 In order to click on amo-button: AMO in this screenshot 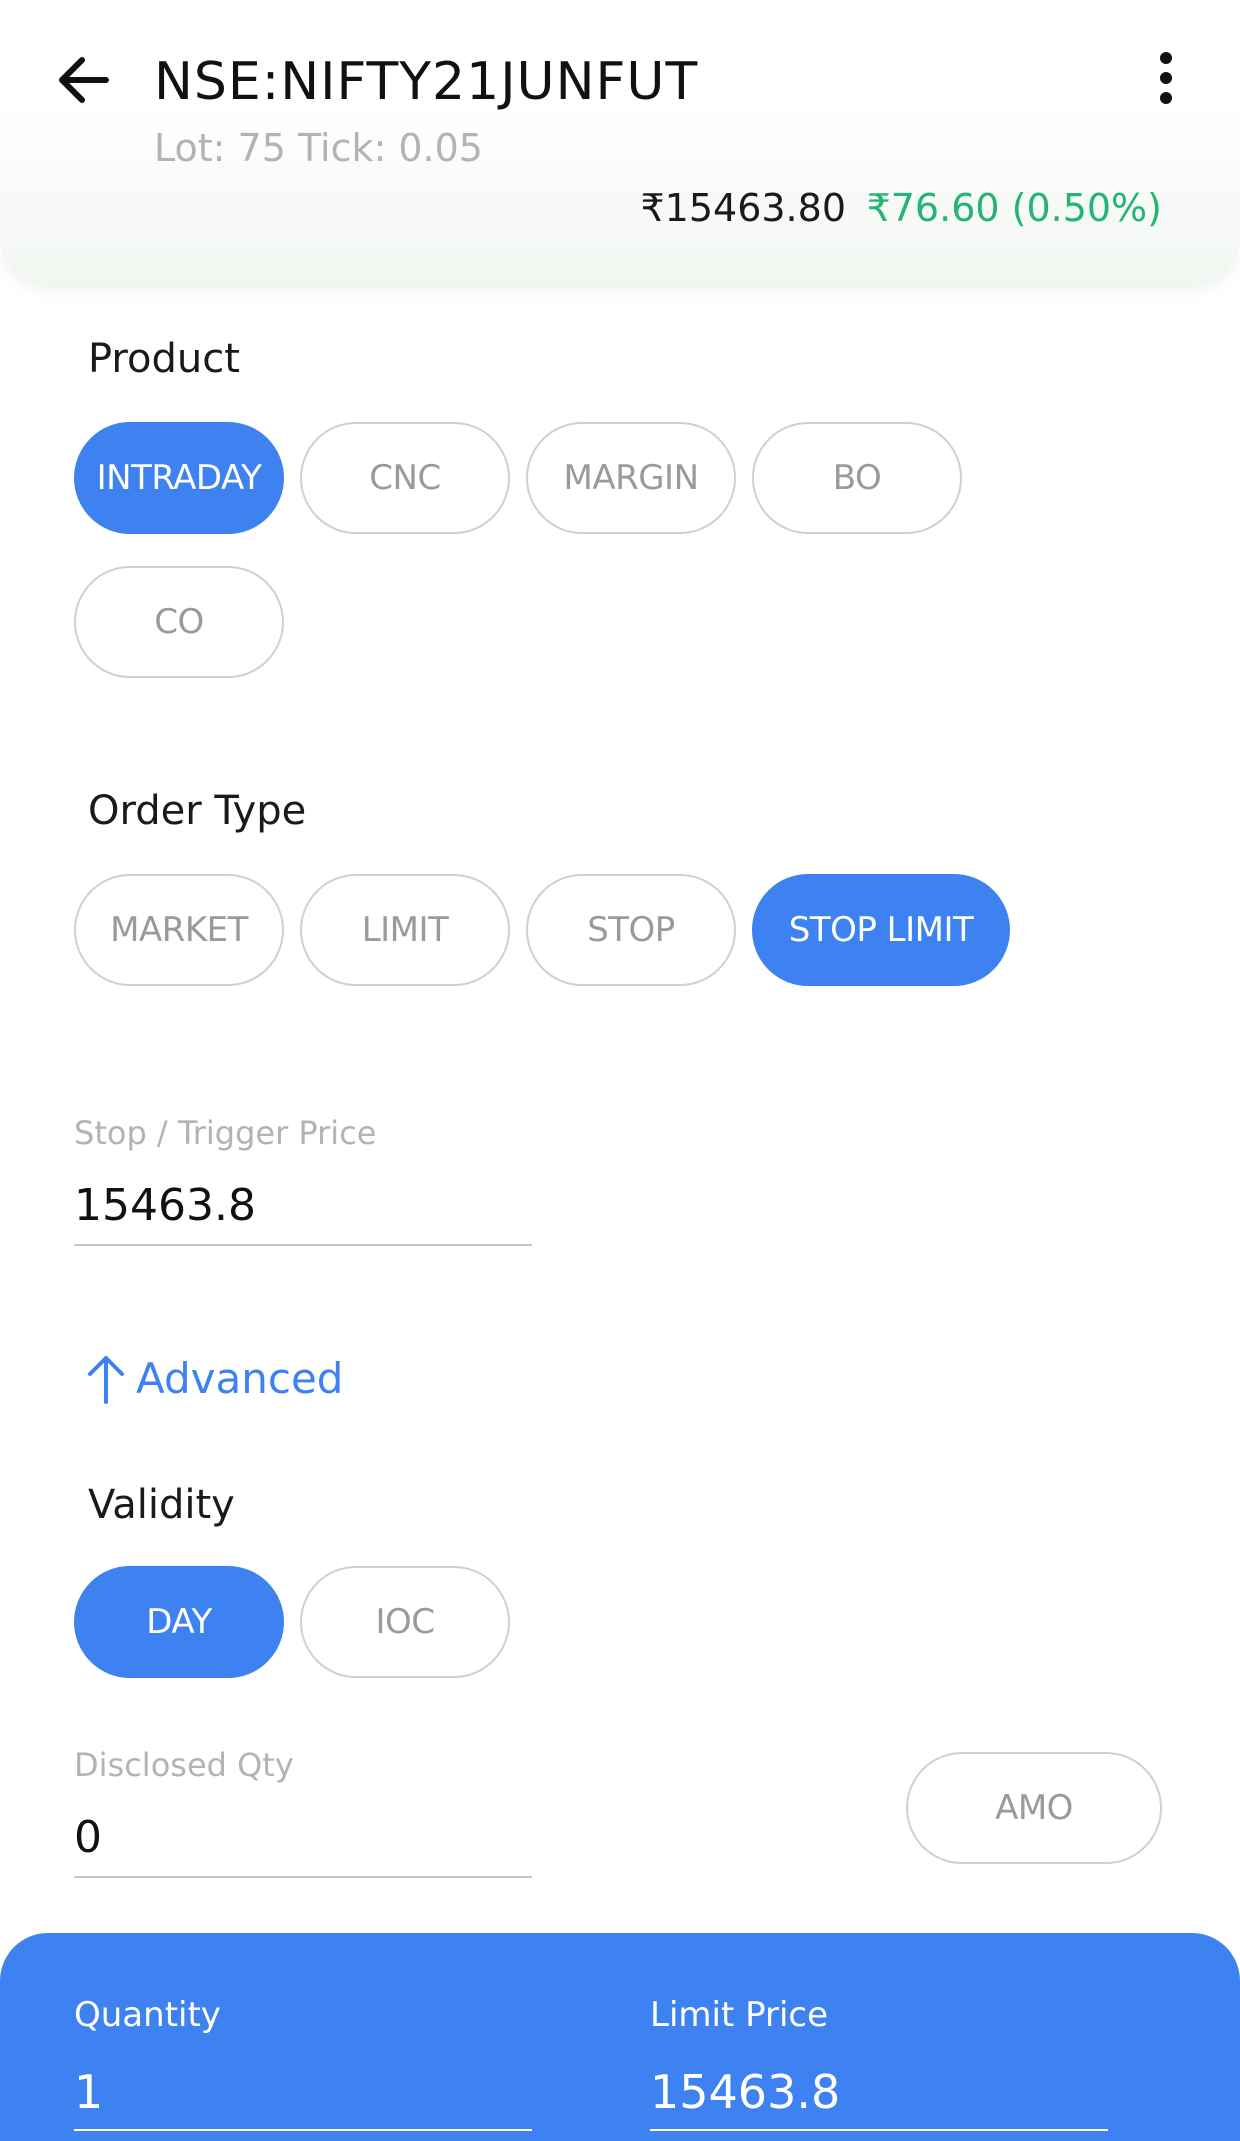, I will do `click(1034, 1808)`.